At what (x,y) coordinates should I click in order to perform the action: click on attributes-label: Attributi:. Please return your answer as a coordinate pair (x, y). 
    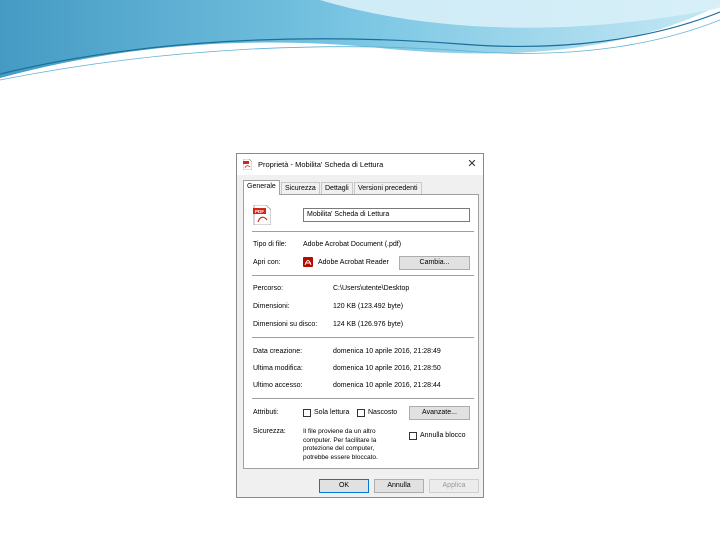
    Looking at the image, I should click on (266, 412).